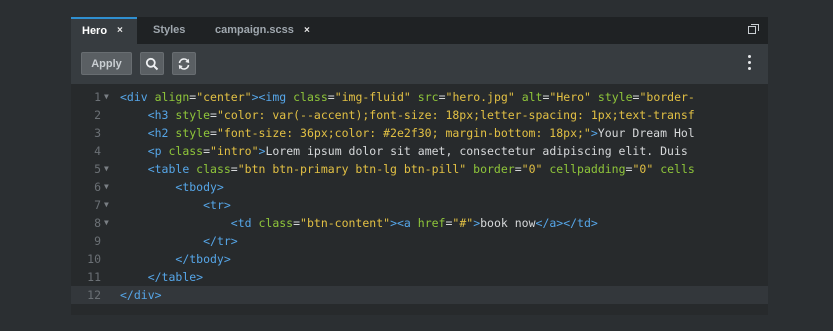  I want to click on line-number: 4, so click(97, 151).